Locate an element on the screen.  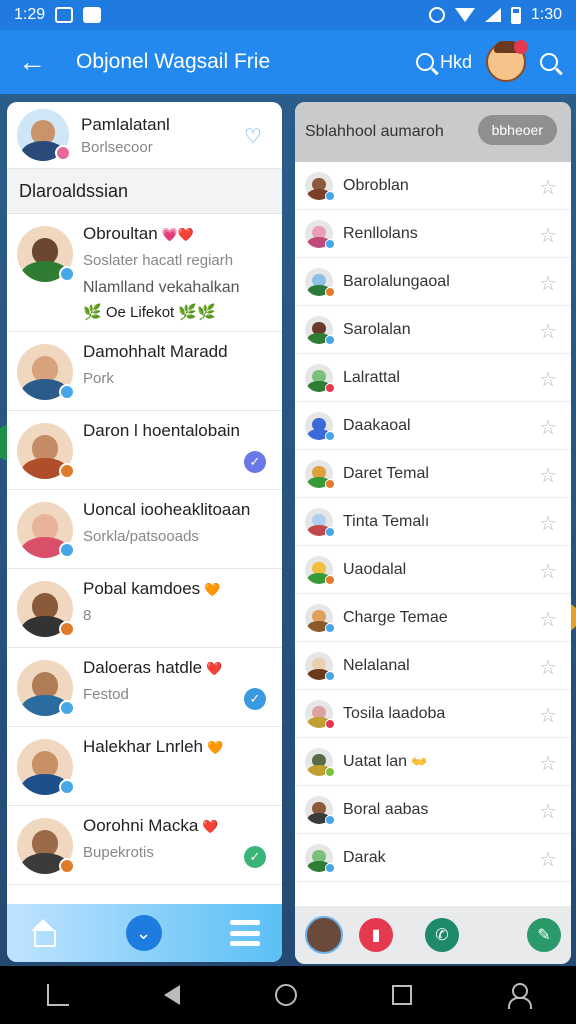
chat-item: Pobal kamdoes 🧡 8 is located at coordinates (144, 608).